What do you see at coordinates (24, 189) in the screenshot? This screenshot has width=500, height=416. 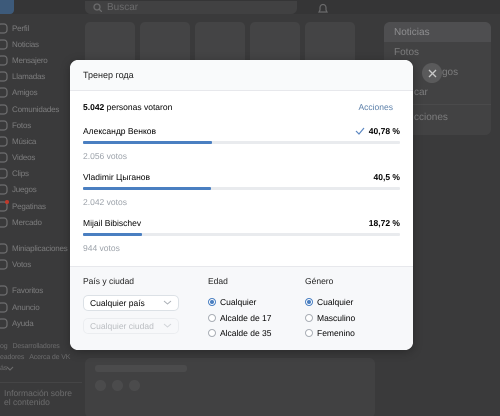 I see `sidebar-item: Juegos` at bounding box center [24, 189].